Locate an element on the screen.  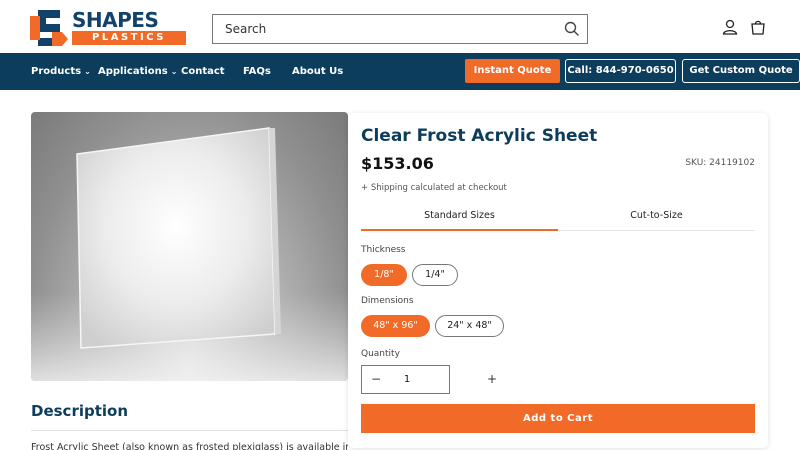
nav-item-label: Contact is located at coordinates (203, 71).